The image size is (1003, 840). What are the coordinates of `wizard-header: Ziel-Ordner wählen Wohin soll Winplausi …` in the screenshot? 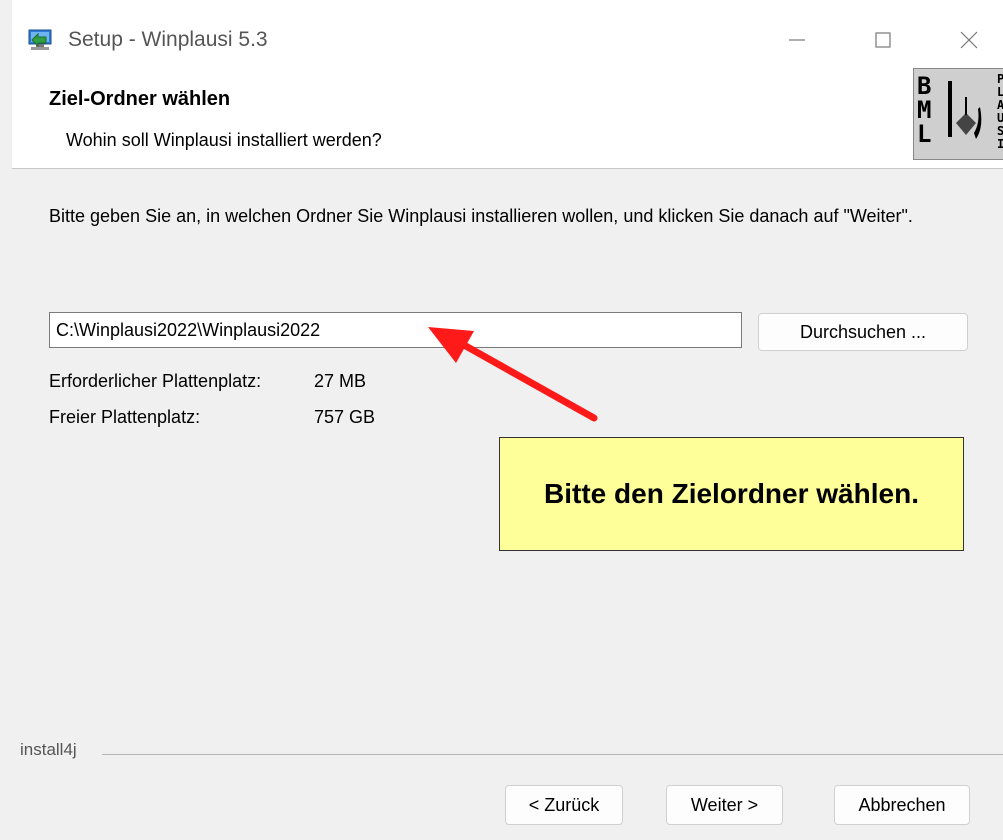 It's located at (507, 118).